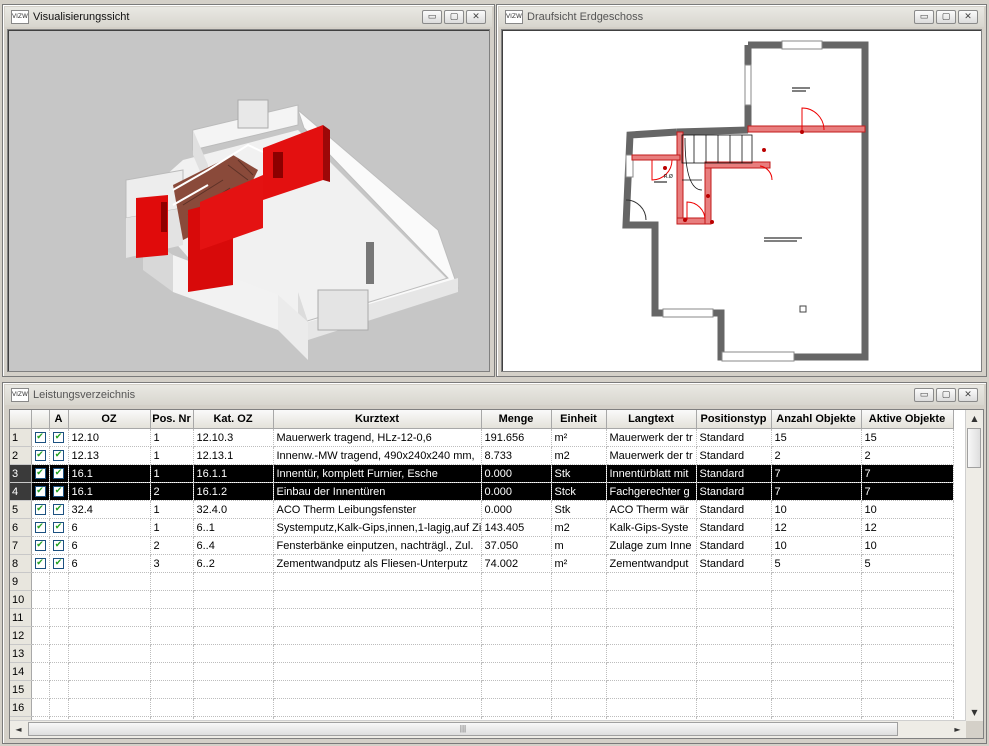 The height and width of the screenshot is (746, 989). I want to click on column-header, so click(21, 419).